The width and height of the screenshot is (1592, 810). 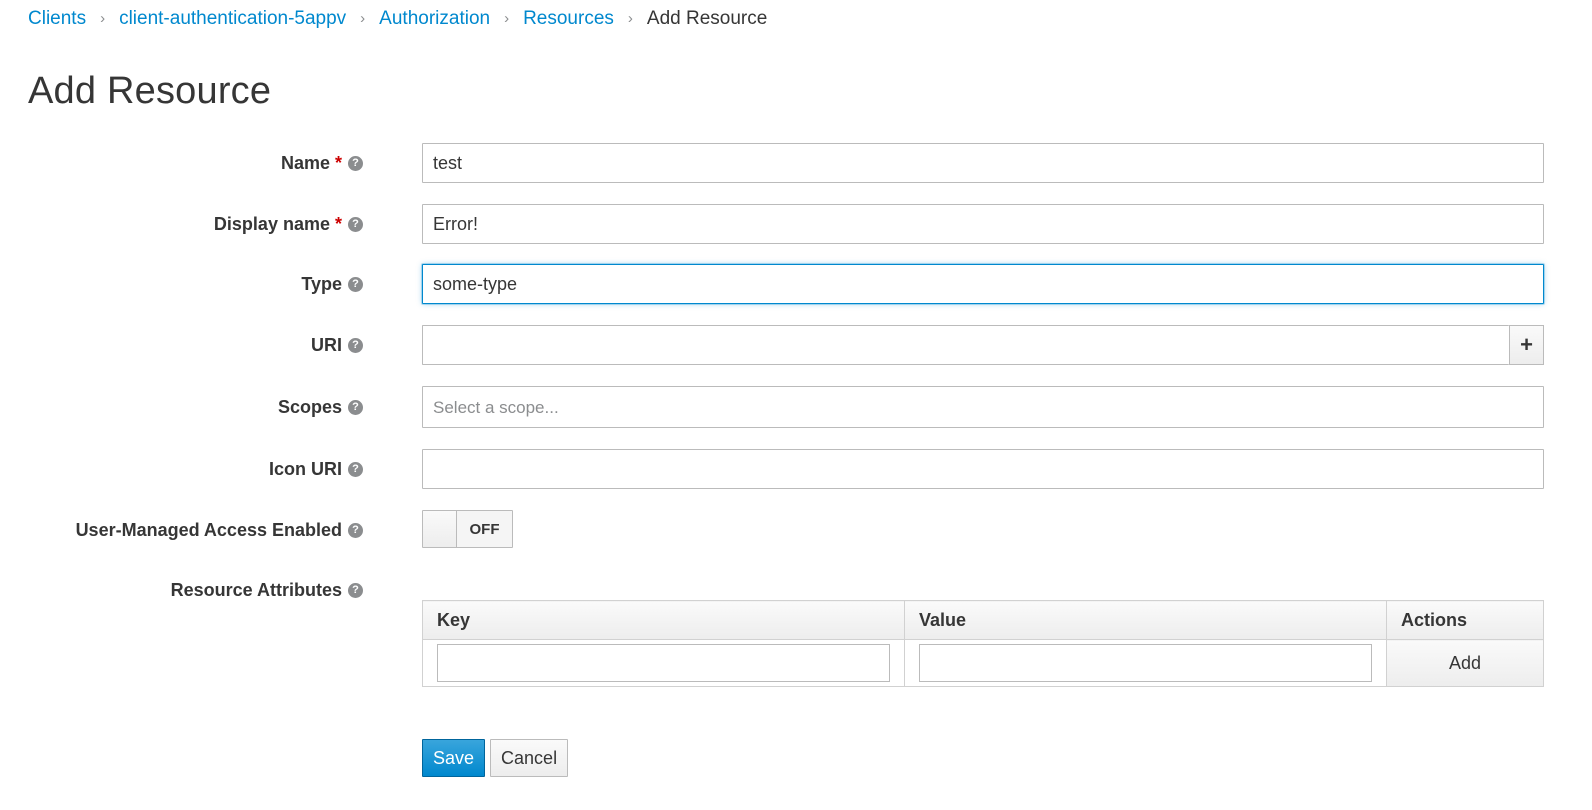 What do you see at coordinates (267, 590) in the screenshot?
I see `attributes-label: Resource Attributes ?` at bounding box center [267, 590].